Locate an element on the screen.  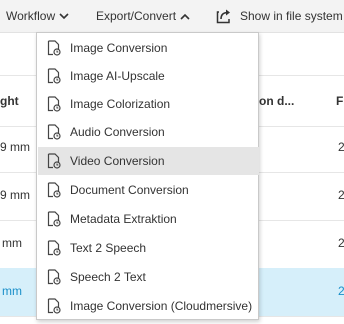
open-external-icon is located at coordinates (225, 16).